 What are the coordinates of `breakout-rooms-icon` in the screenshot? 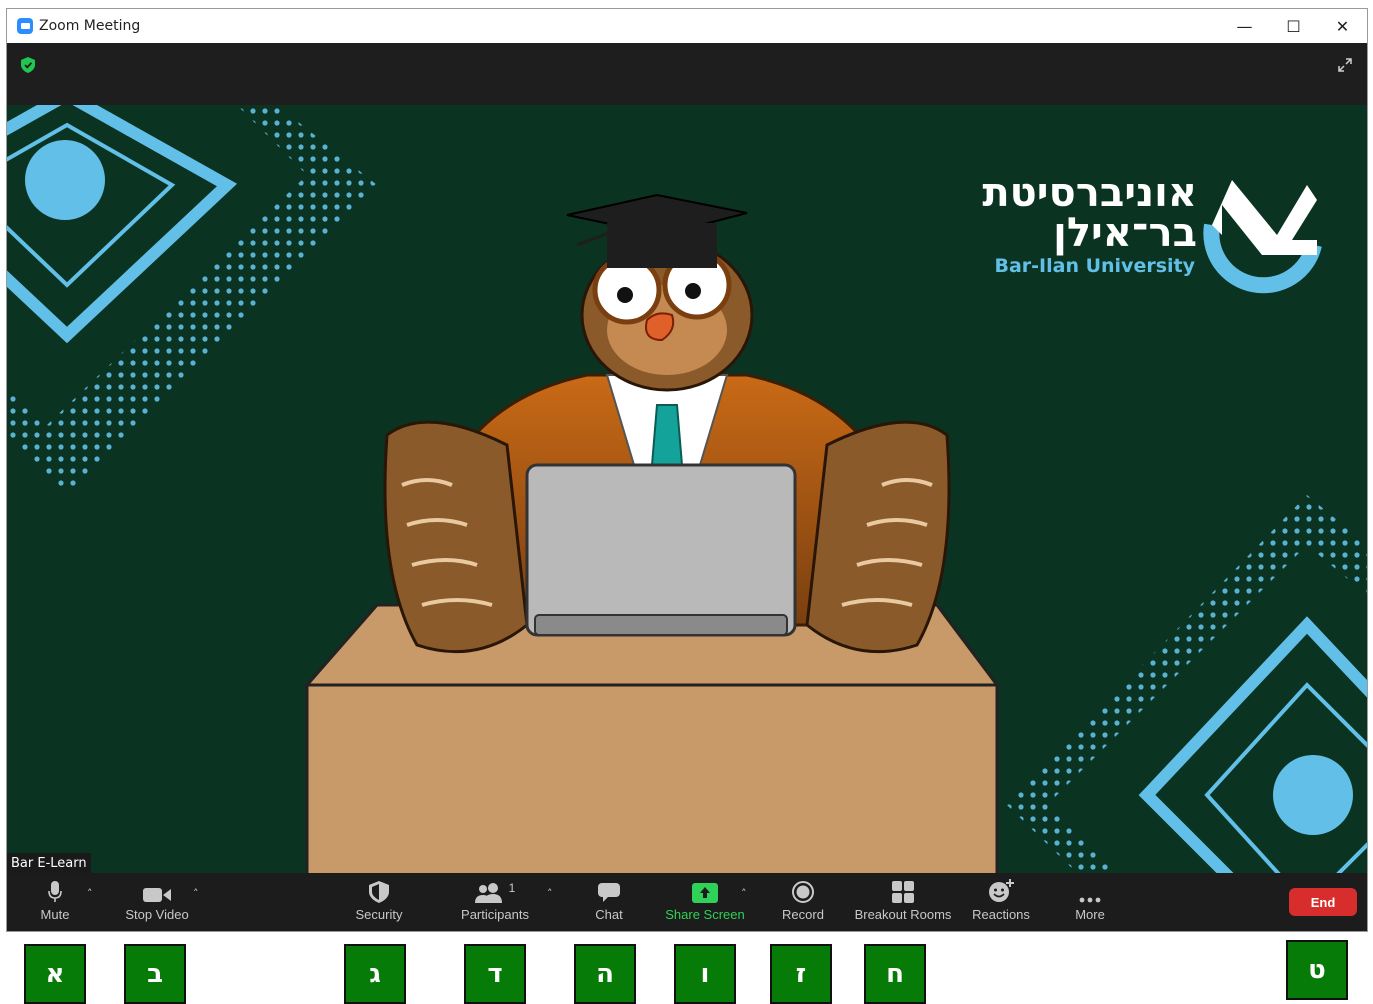 It's located at (903, 890).